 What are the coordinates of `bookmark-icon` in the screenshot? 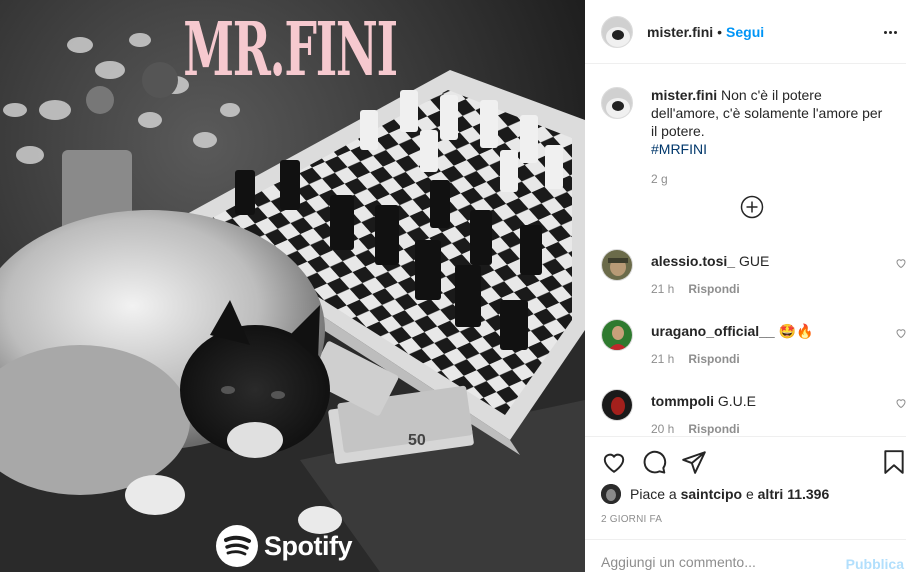 It's located at (893, 462).